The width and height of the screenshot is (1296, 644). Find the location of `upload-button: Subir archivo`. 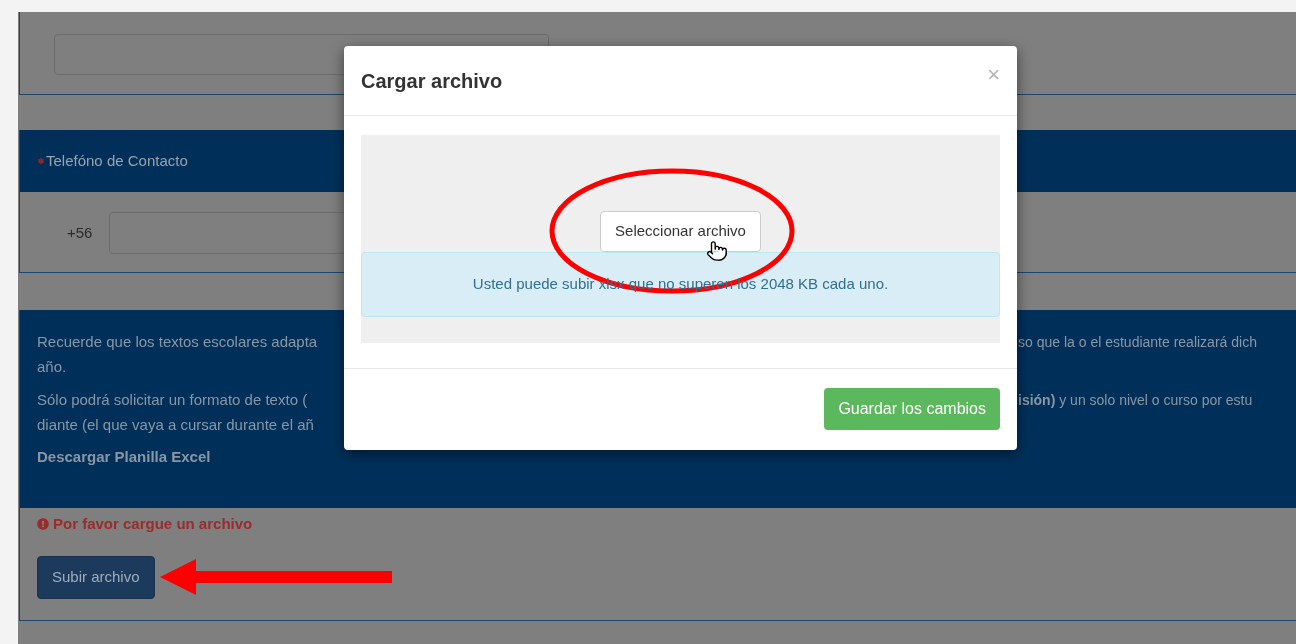

upload-button: Subir archivo is located at coordinates (96, 577).